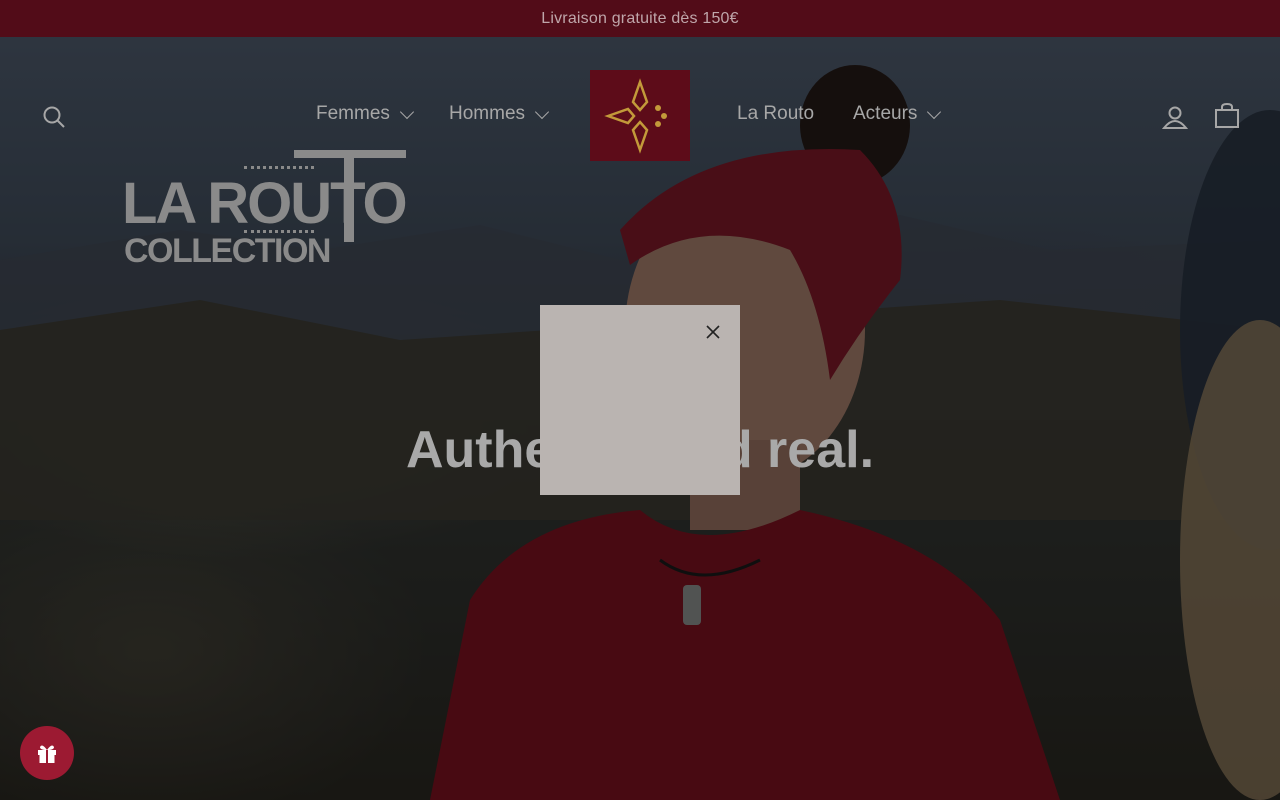 Image resolution: width=1280 pixels, height=800 pixels. I want to click on nav-femmes-label: Femmes, so click(353, 113).